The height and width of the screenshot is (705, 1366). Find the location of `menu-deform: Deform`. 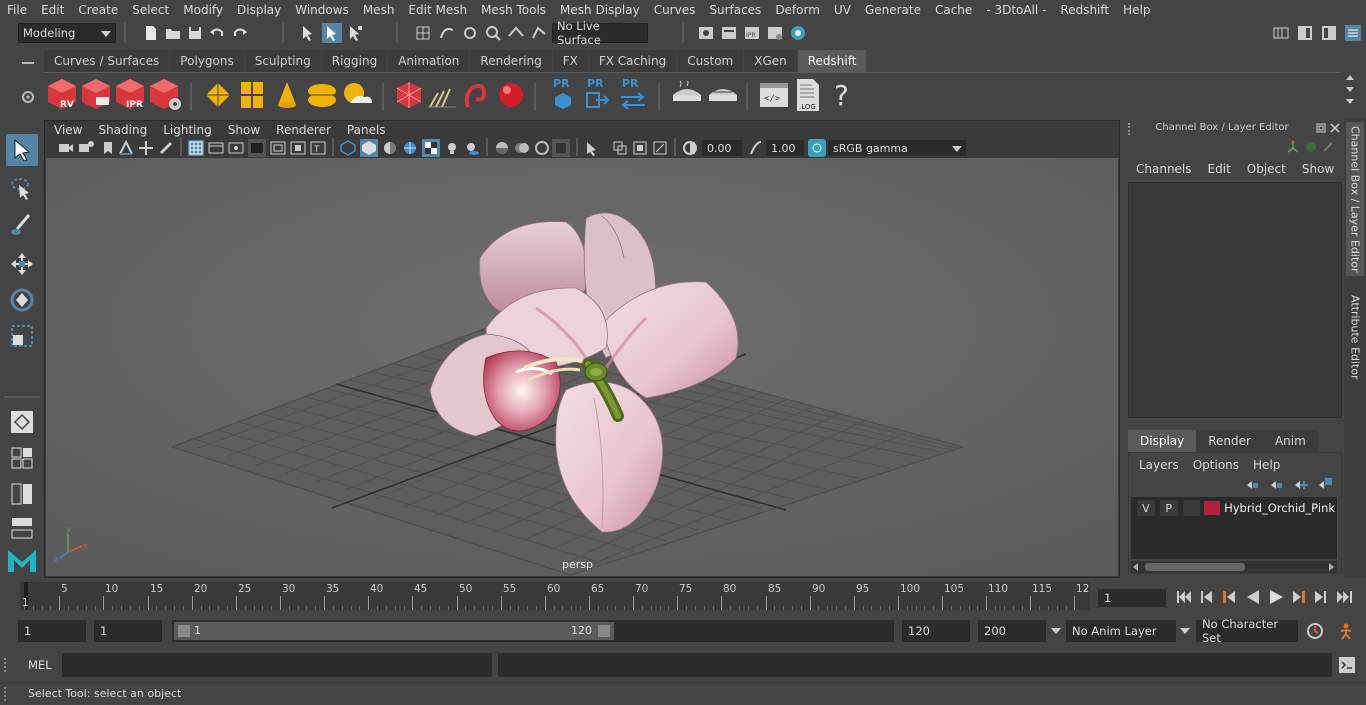

menu-deform: Deform is located at coordinates (797, 10).